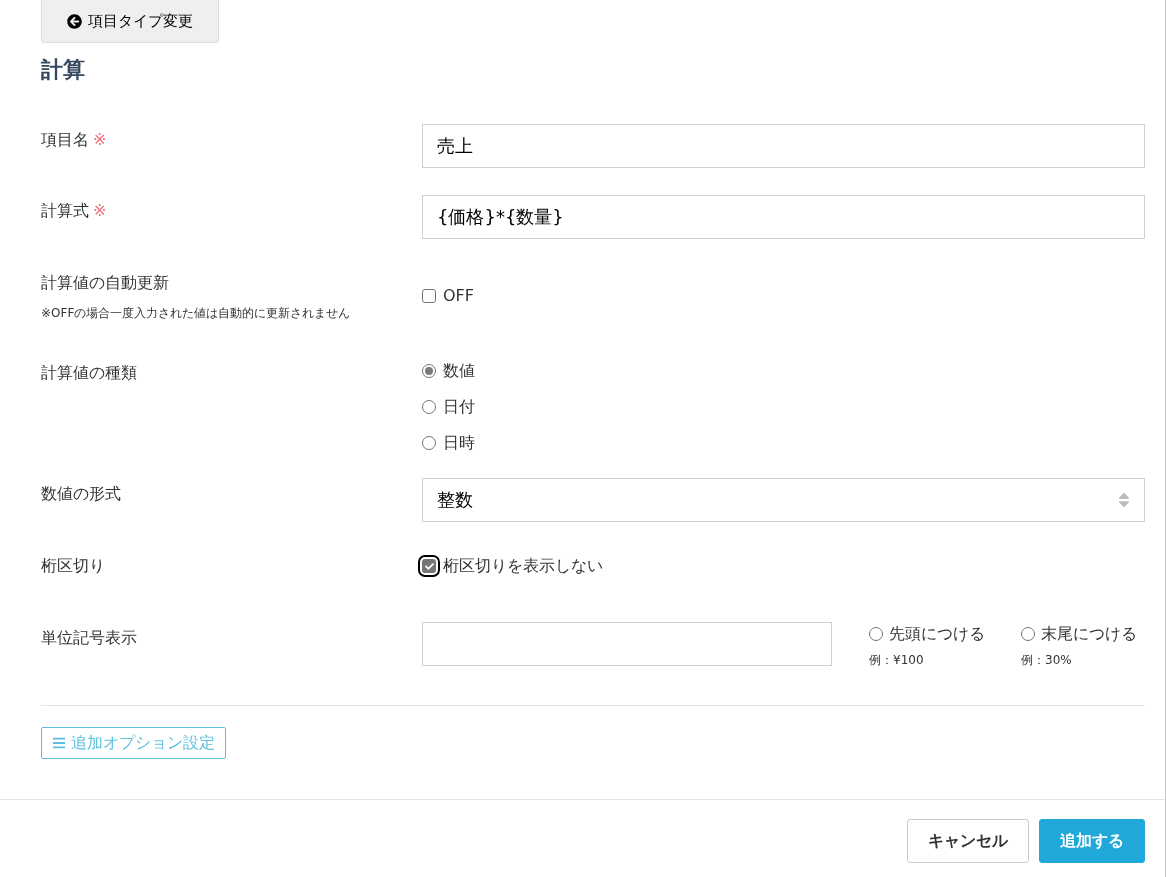  What do you see at coordinates (937, 634) in the screenshot?
I see `radio-label: 先頭につける` at bounding box center [937, 634].